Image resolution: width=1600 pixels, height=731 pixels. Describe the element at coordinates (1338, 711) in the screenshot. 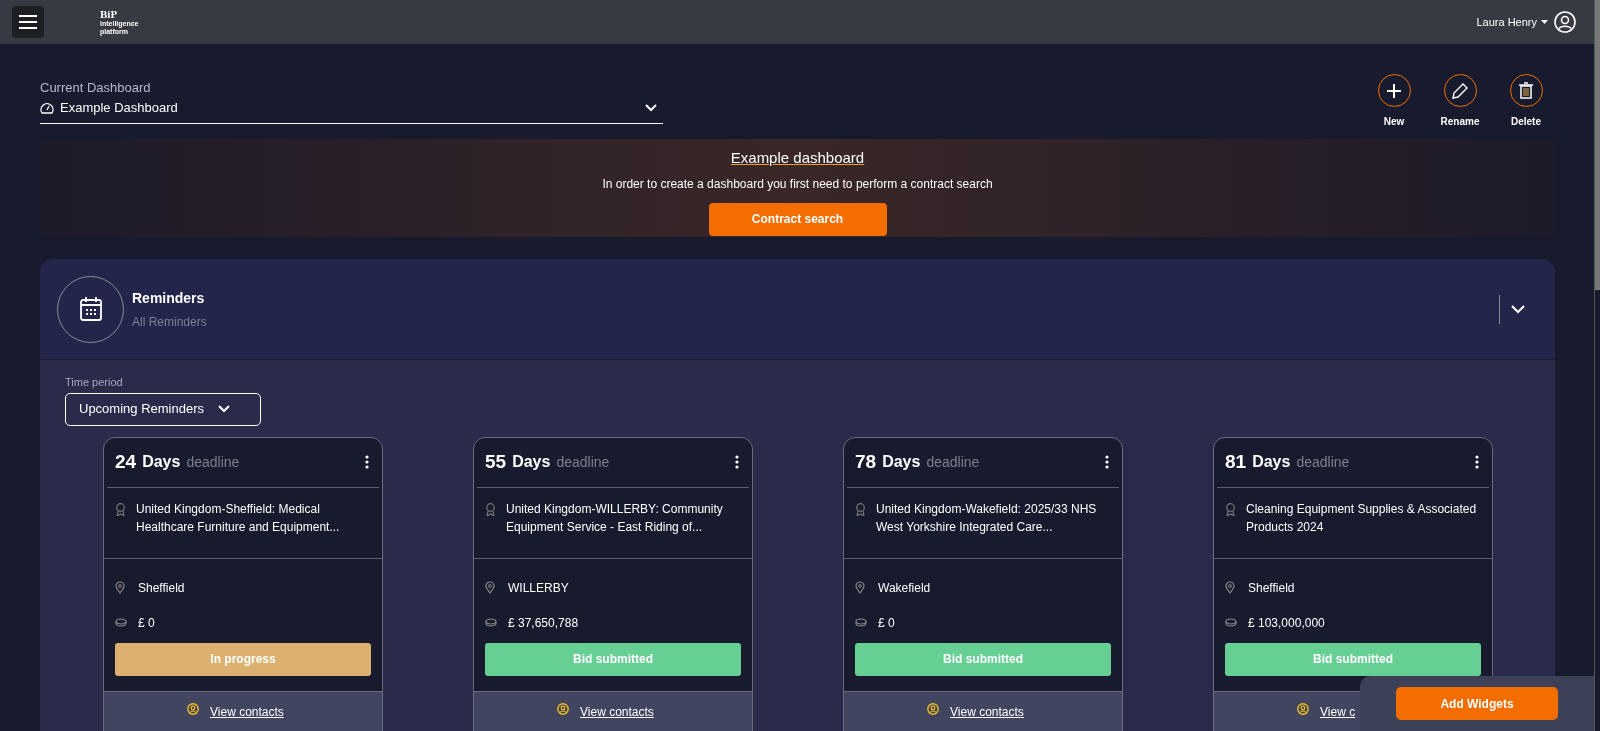

I see `view-contacts-link: View c` at that location.